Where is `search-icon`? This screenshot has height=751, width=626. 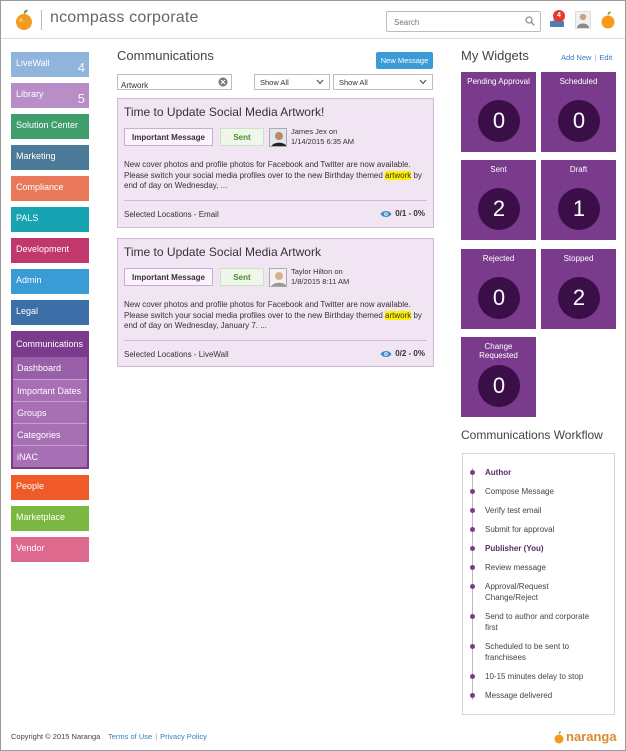
search-icon is located at coordinates (530, 21).